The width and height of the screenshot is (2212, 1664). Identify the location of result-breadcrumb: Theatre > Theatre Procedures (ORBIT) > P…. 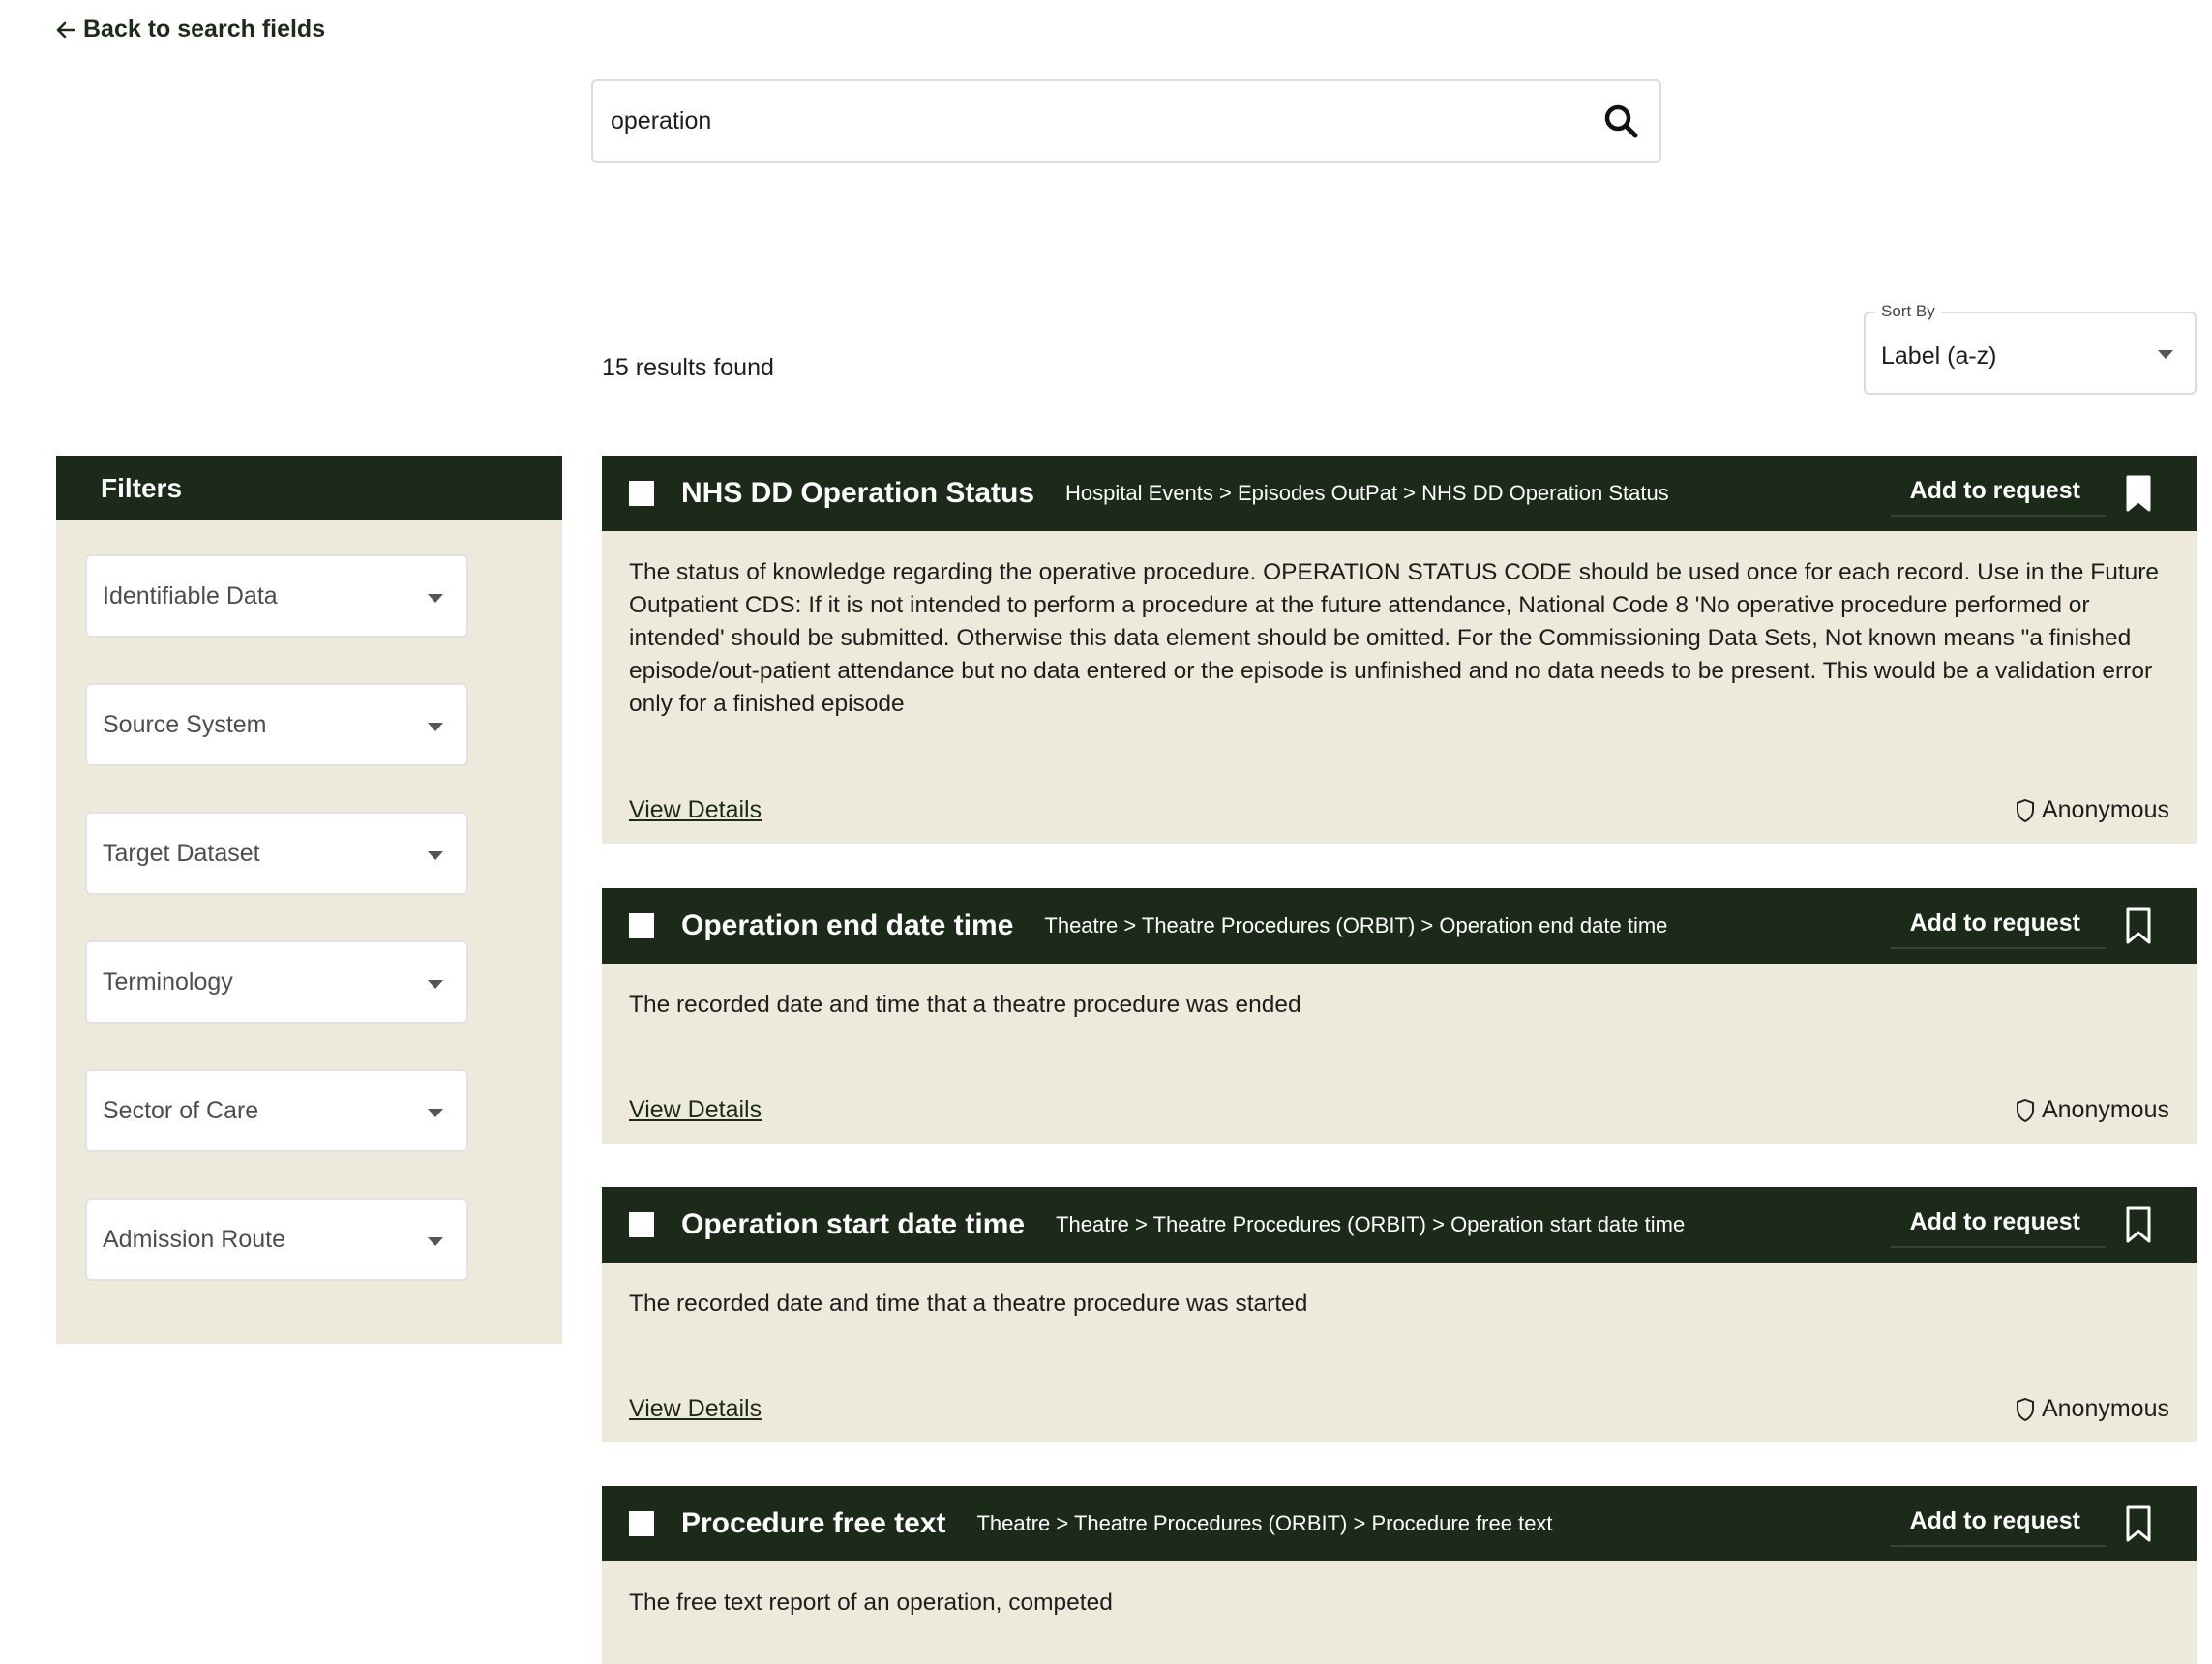
(1264, 1523).